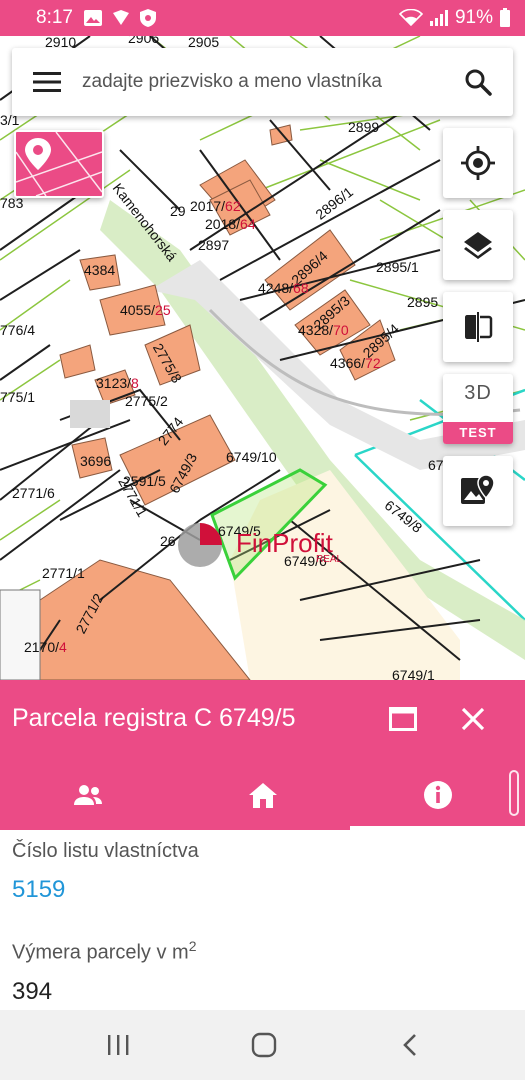 The image size is (525, 1080). I want to click on parcel-label: 29, so click(178, 211).